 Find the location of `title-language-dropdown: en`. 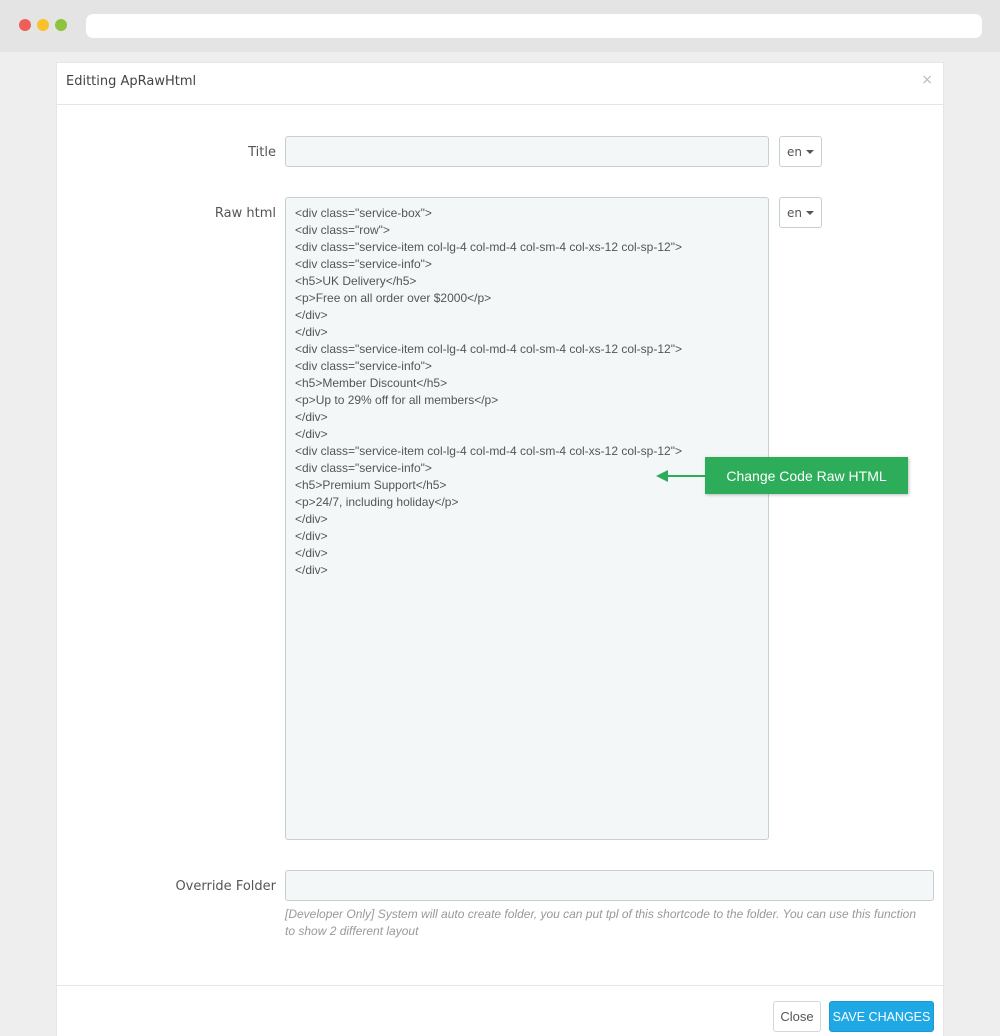

title-language-dropdown: en is located at coordinates (800, 151).